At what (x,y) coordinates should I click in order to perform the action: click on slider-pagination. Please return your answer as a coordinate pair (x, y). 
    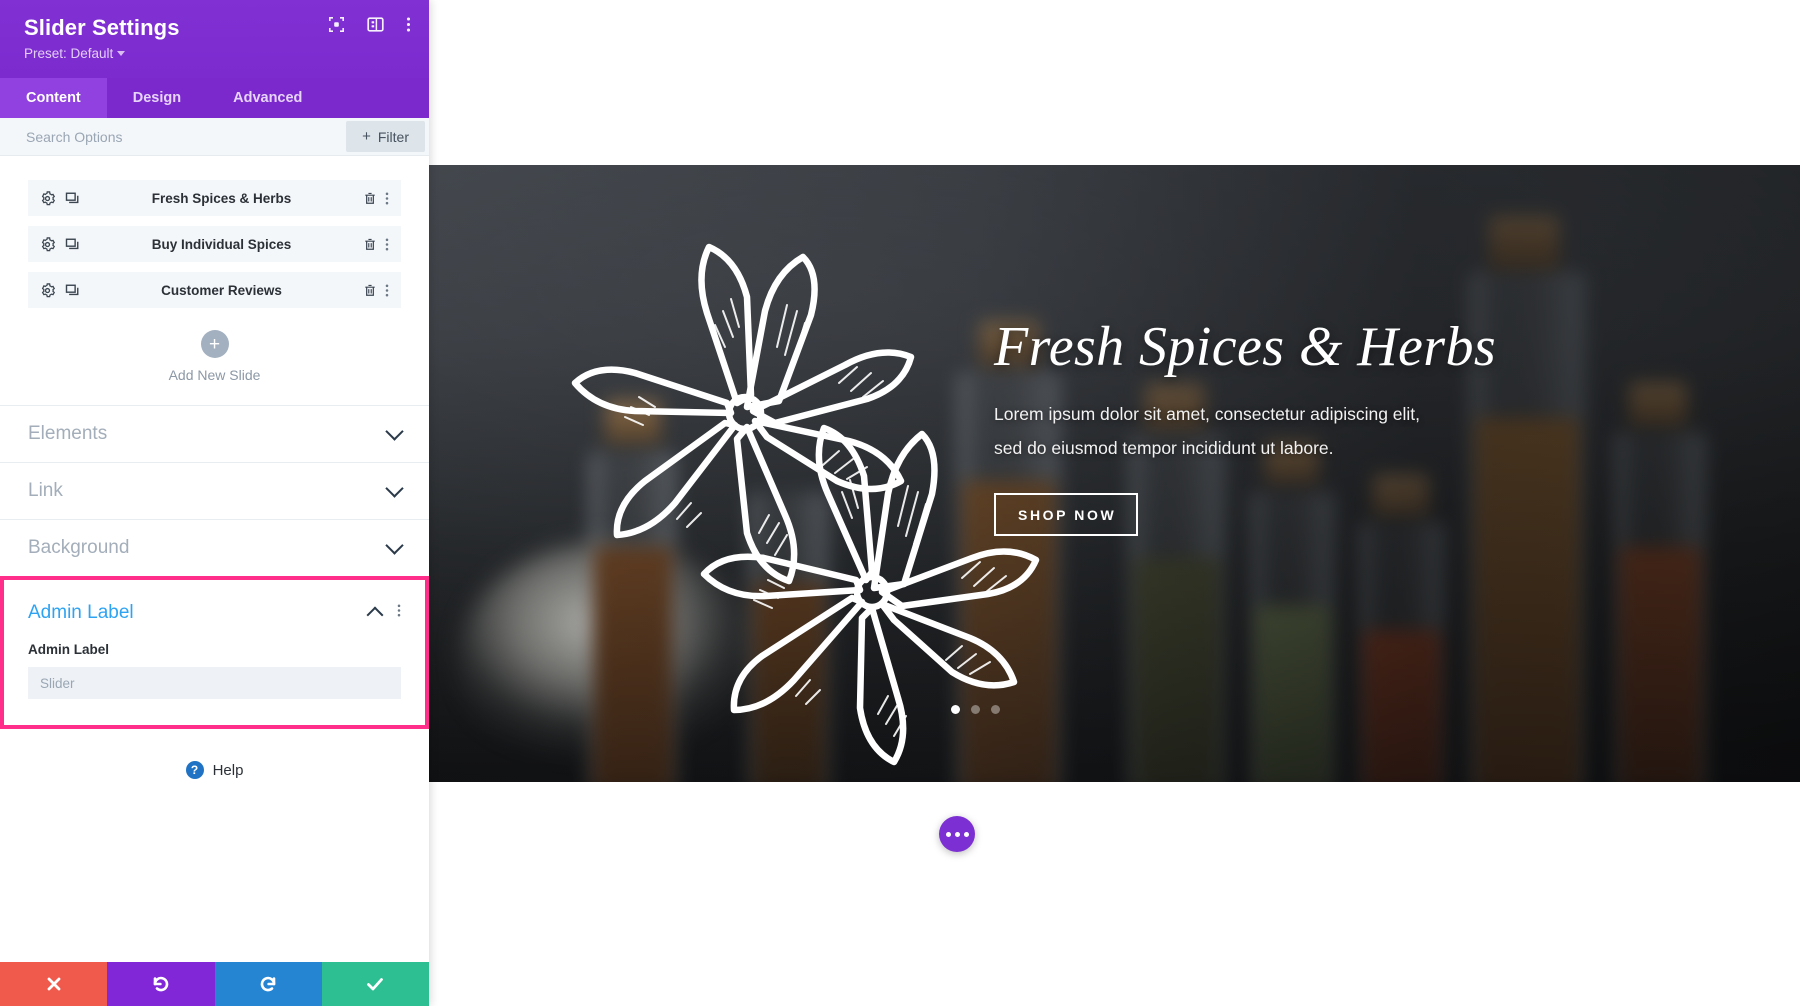
    Looking at the image, I should click on (975, 709).